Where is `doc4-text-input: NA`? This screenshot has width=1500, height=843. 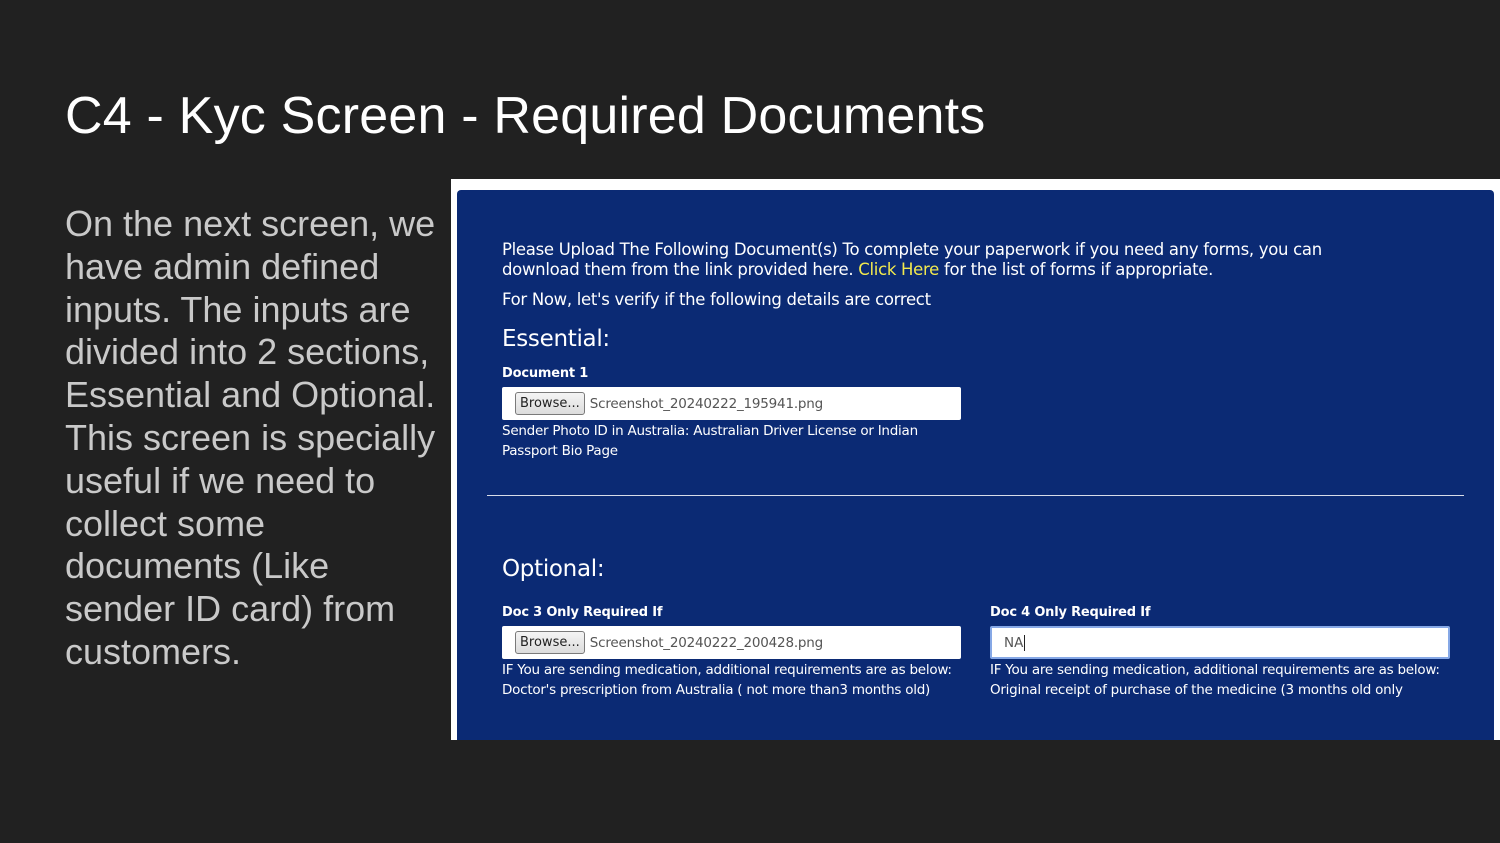 doc4-text-input: NA is located at coordinates (1220, 642).